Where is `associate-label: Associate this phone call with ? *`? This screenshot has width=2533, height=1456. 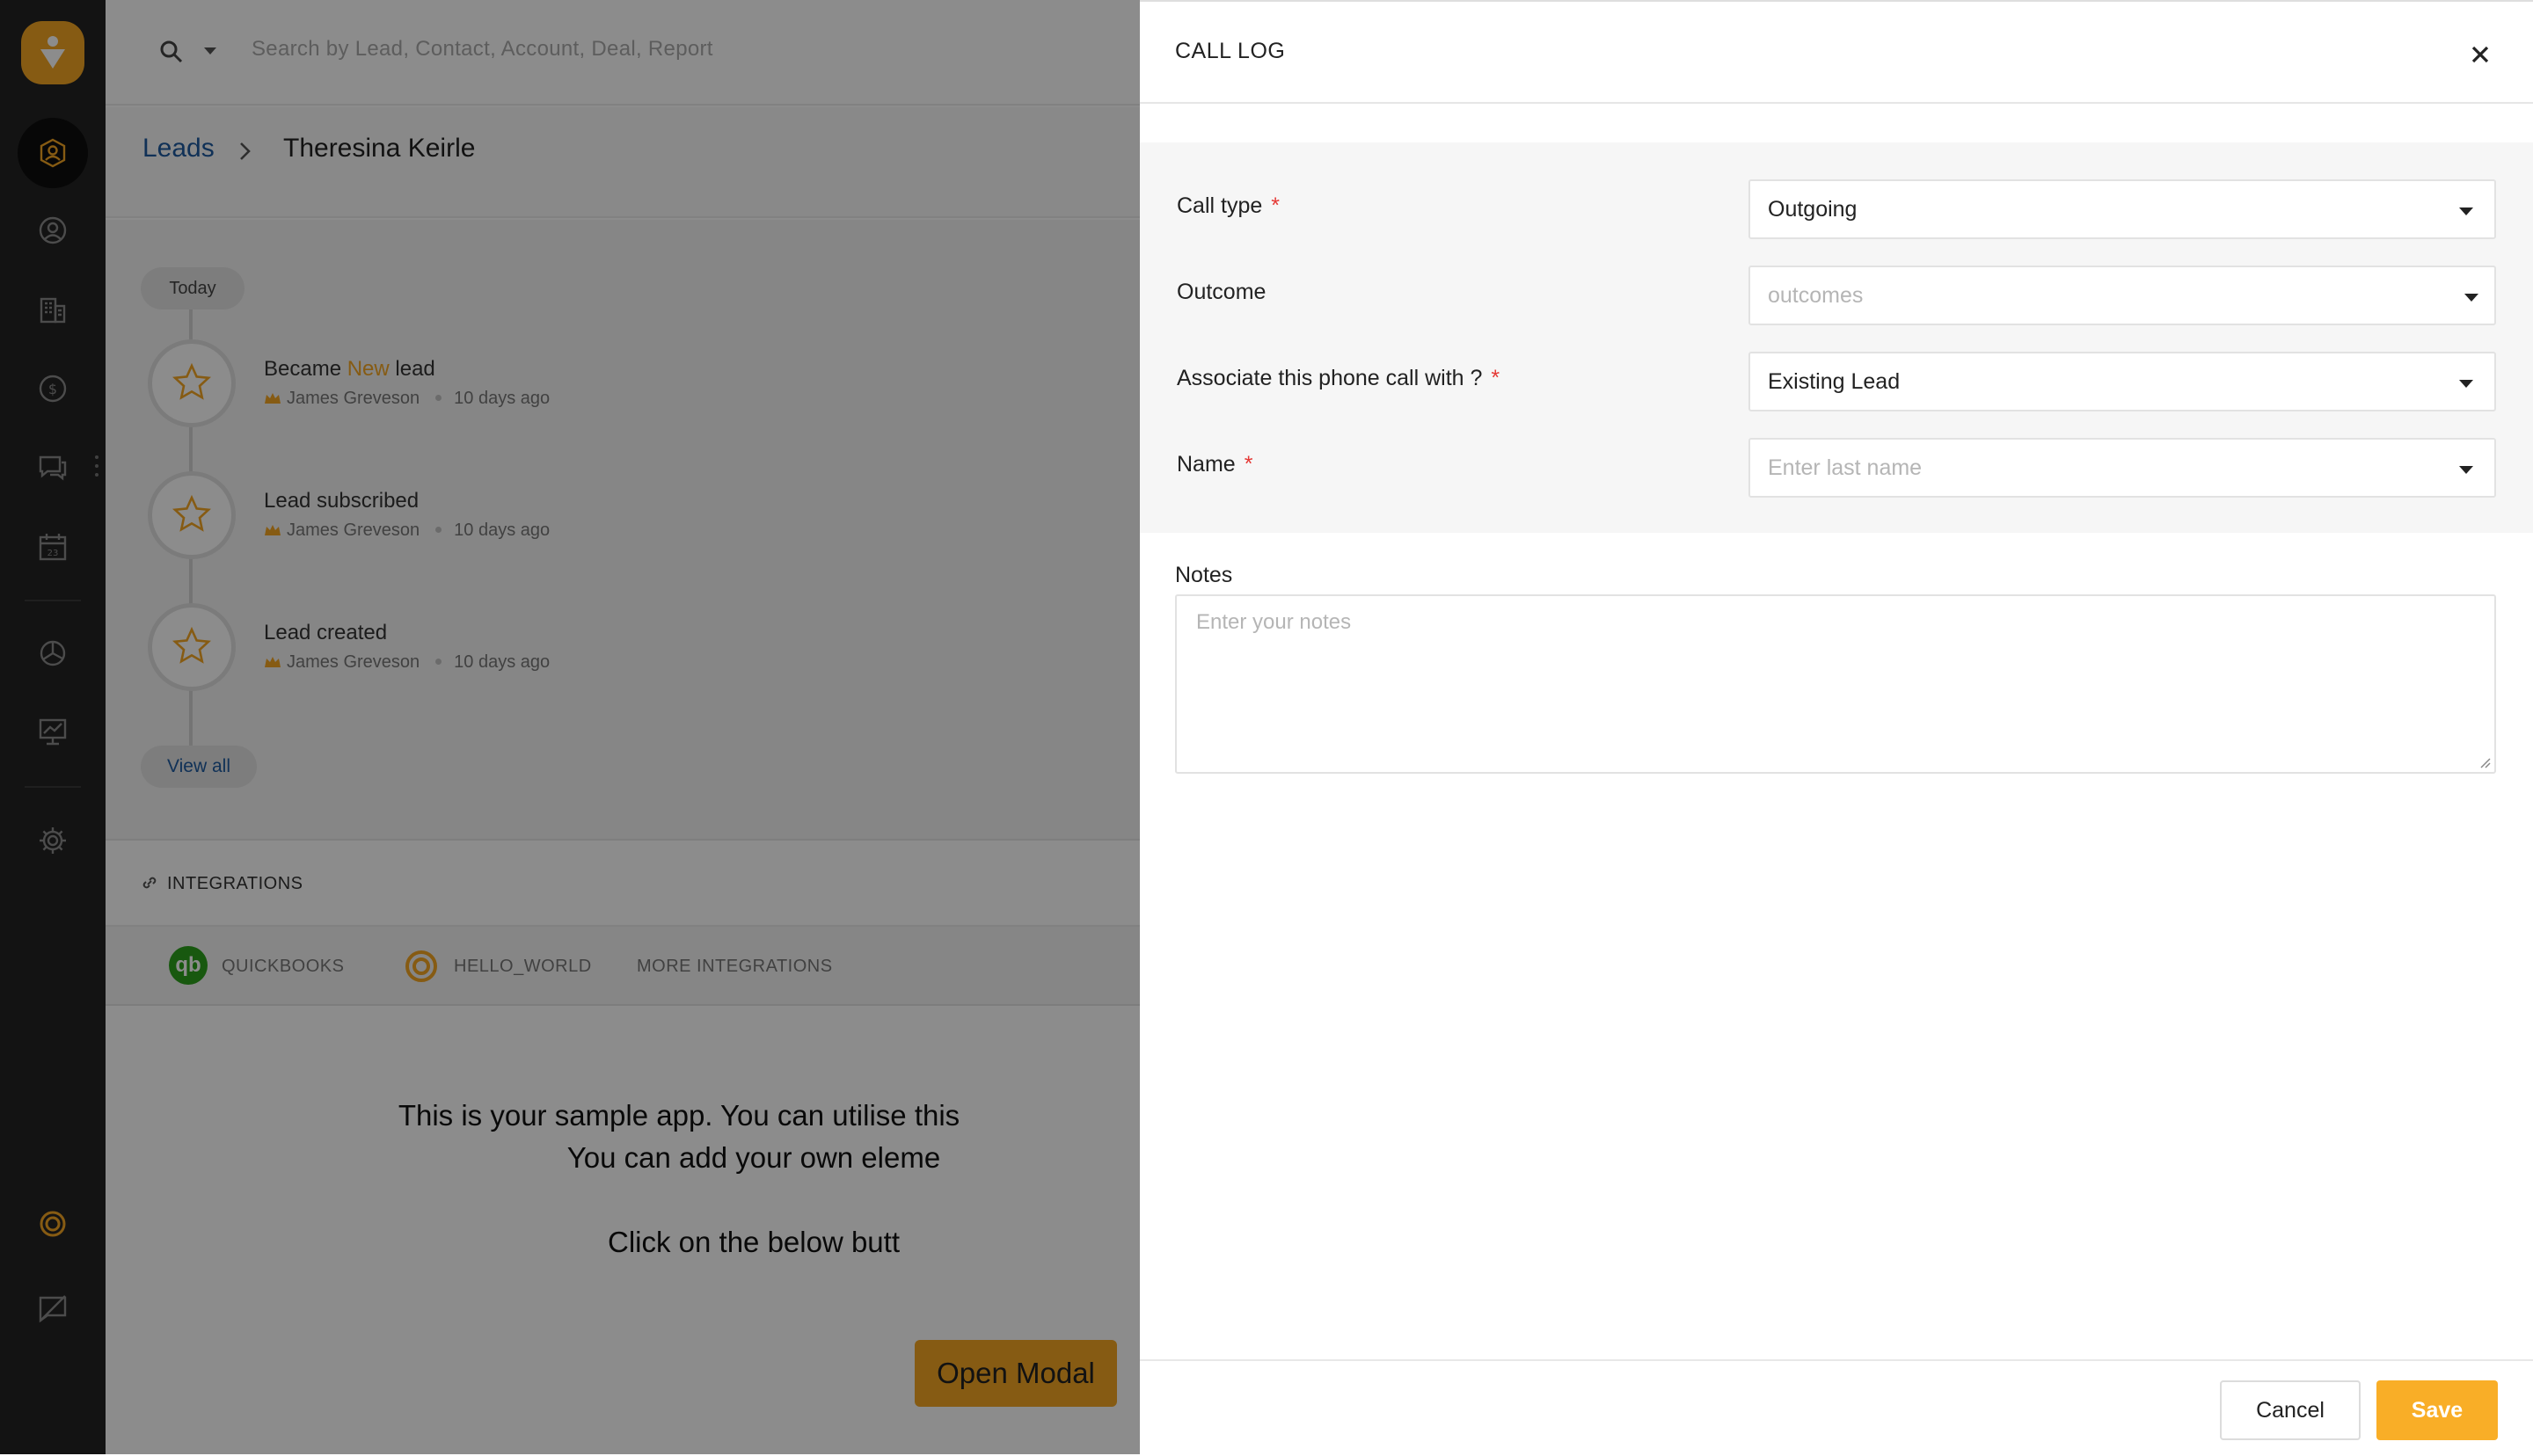 associate-label: Associate this phone call with ? * is located at coordinates (1338, 378).